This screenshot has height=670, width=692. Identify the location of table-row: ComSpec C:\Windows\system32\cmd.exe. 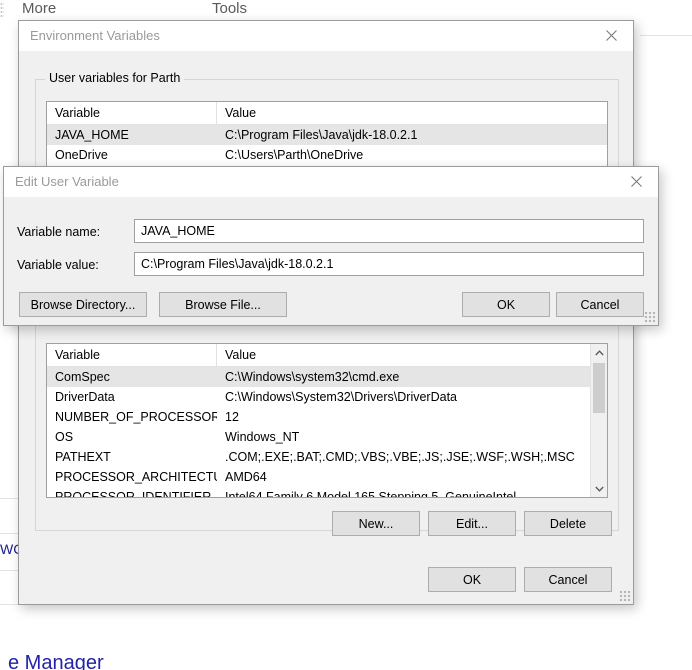
(318, 377).